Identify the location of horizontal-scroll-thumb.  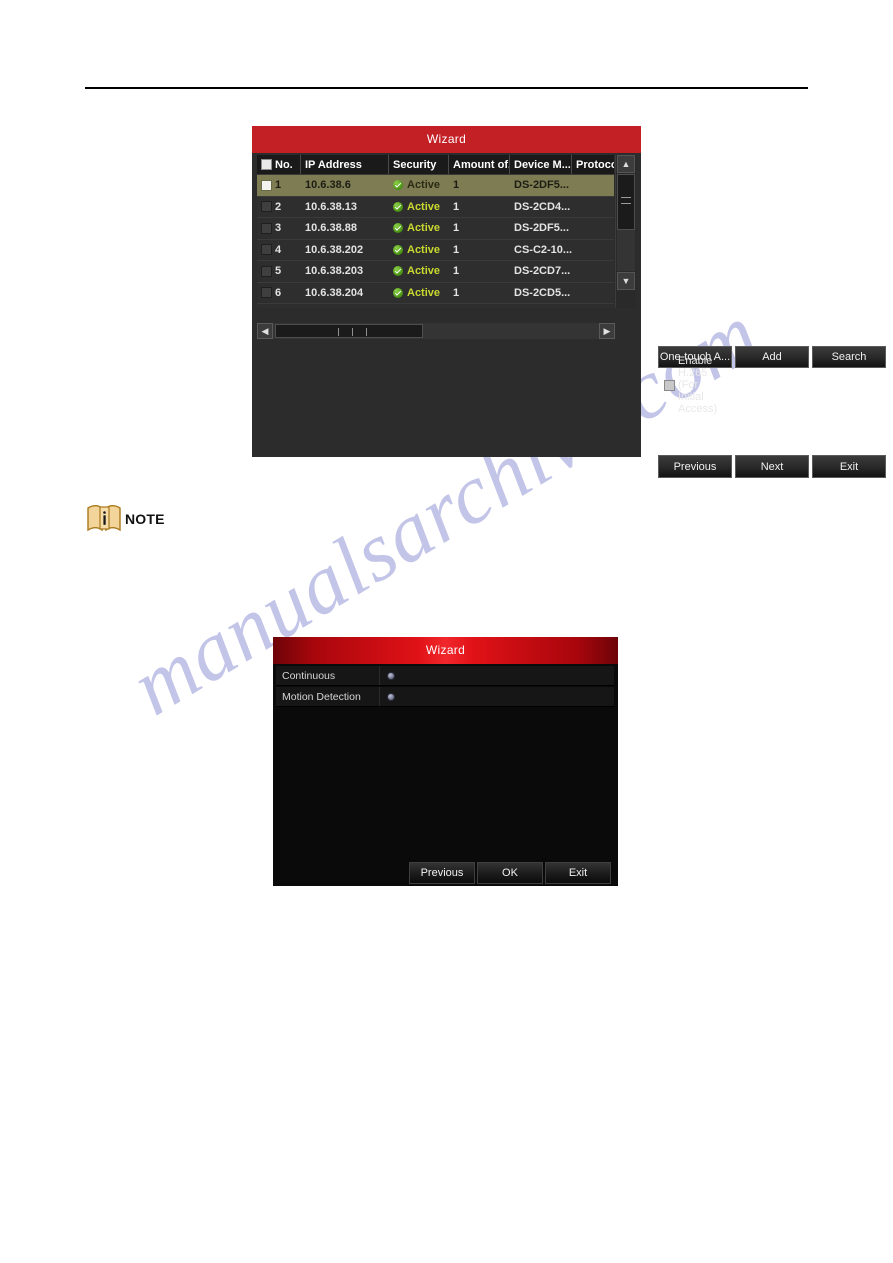
(349, 331).